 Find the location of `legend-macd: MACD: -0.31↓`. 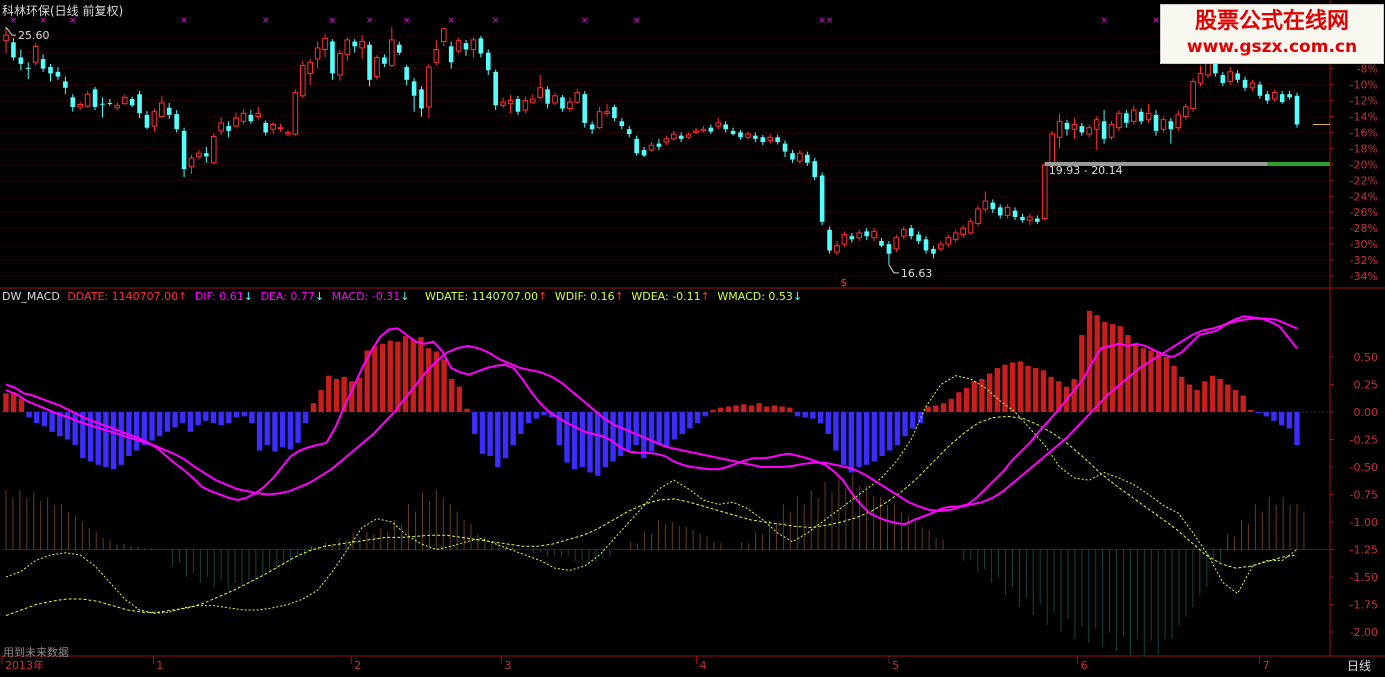

legend-macd: MACD: -0.31↓ is located at coordinates (370, 296).